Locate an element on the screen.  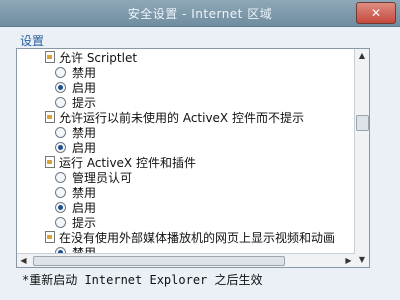
setting-group: 允许运行以前未使用的 ActiveX 控件而不提示 is located at coordinates (205, 118).